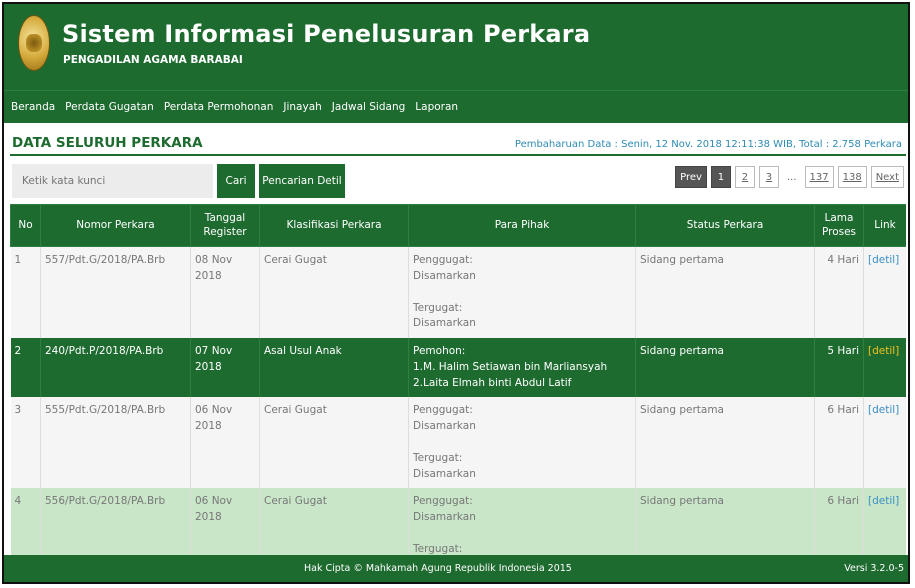 The image size is (915, 588). What do you see at coordinates (522, 521) in the screenshot?
I see `cell-para-pihak: Penggugat: Disamarkan Tergugat:` at bounding box center [522, 521].